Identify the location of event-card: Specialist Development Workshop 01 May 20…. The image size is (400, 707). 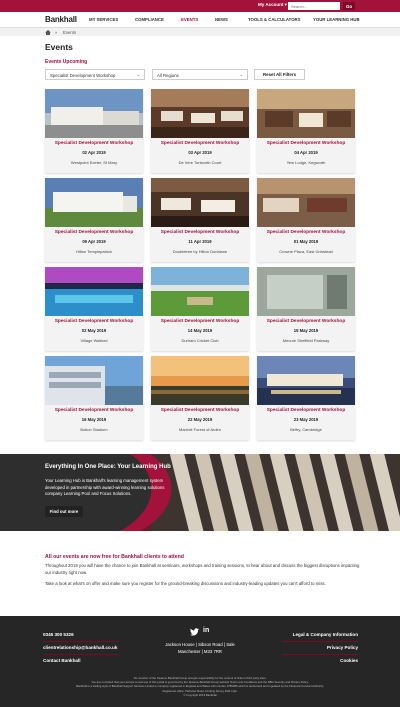
(306, 220).